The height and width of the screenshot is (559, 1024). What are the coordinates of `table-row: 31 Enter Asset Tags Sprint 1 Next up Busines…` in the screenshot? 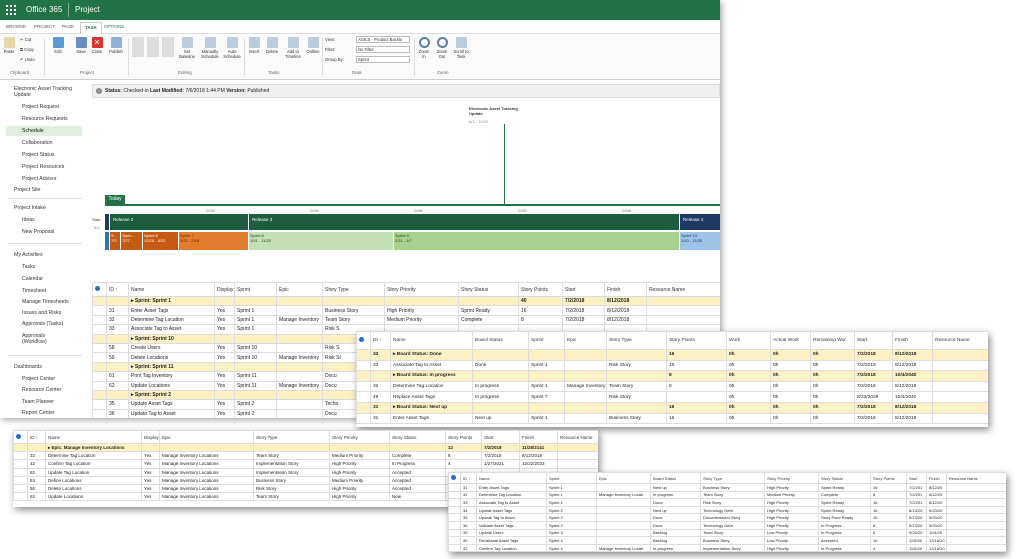 It's located at (727, 487).